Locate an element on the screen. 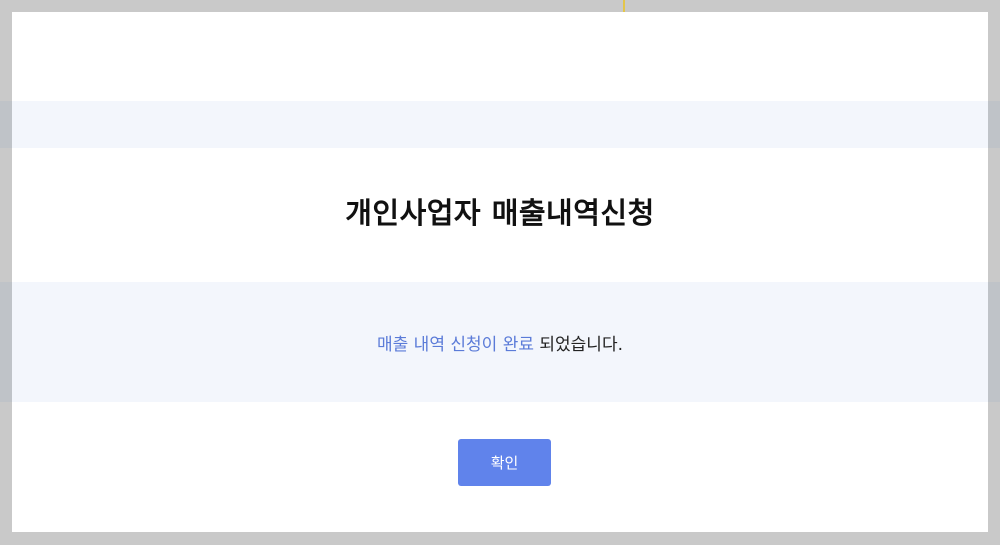  message-rest: 되었습니다. is located at coordinates (578, 345).